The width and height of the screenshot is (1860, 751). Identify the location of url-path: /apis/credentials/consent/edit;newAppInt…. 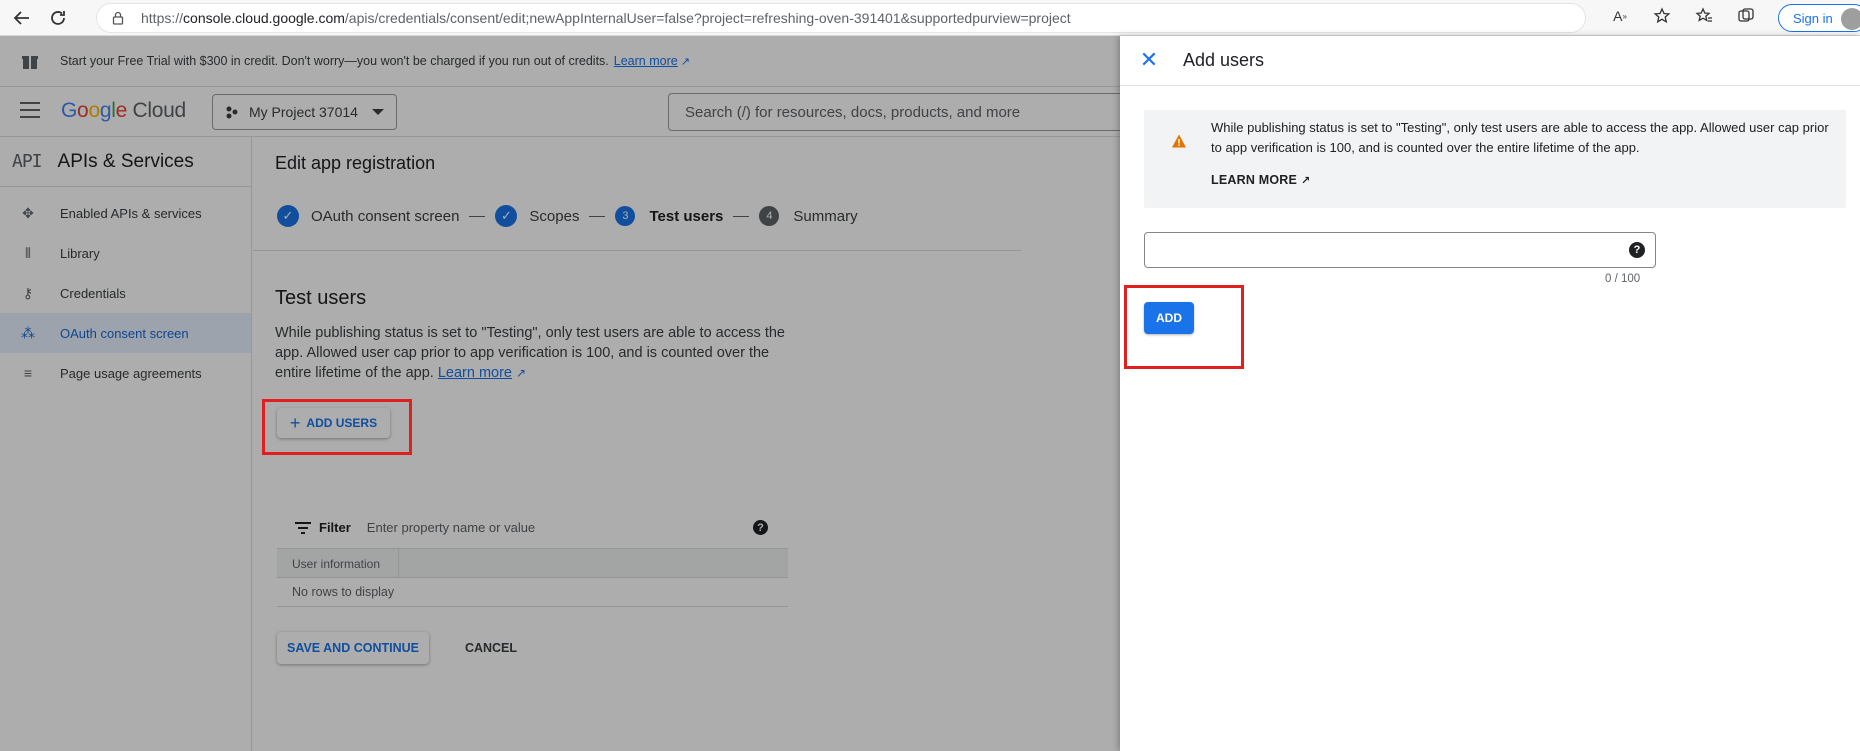
(707, 18).